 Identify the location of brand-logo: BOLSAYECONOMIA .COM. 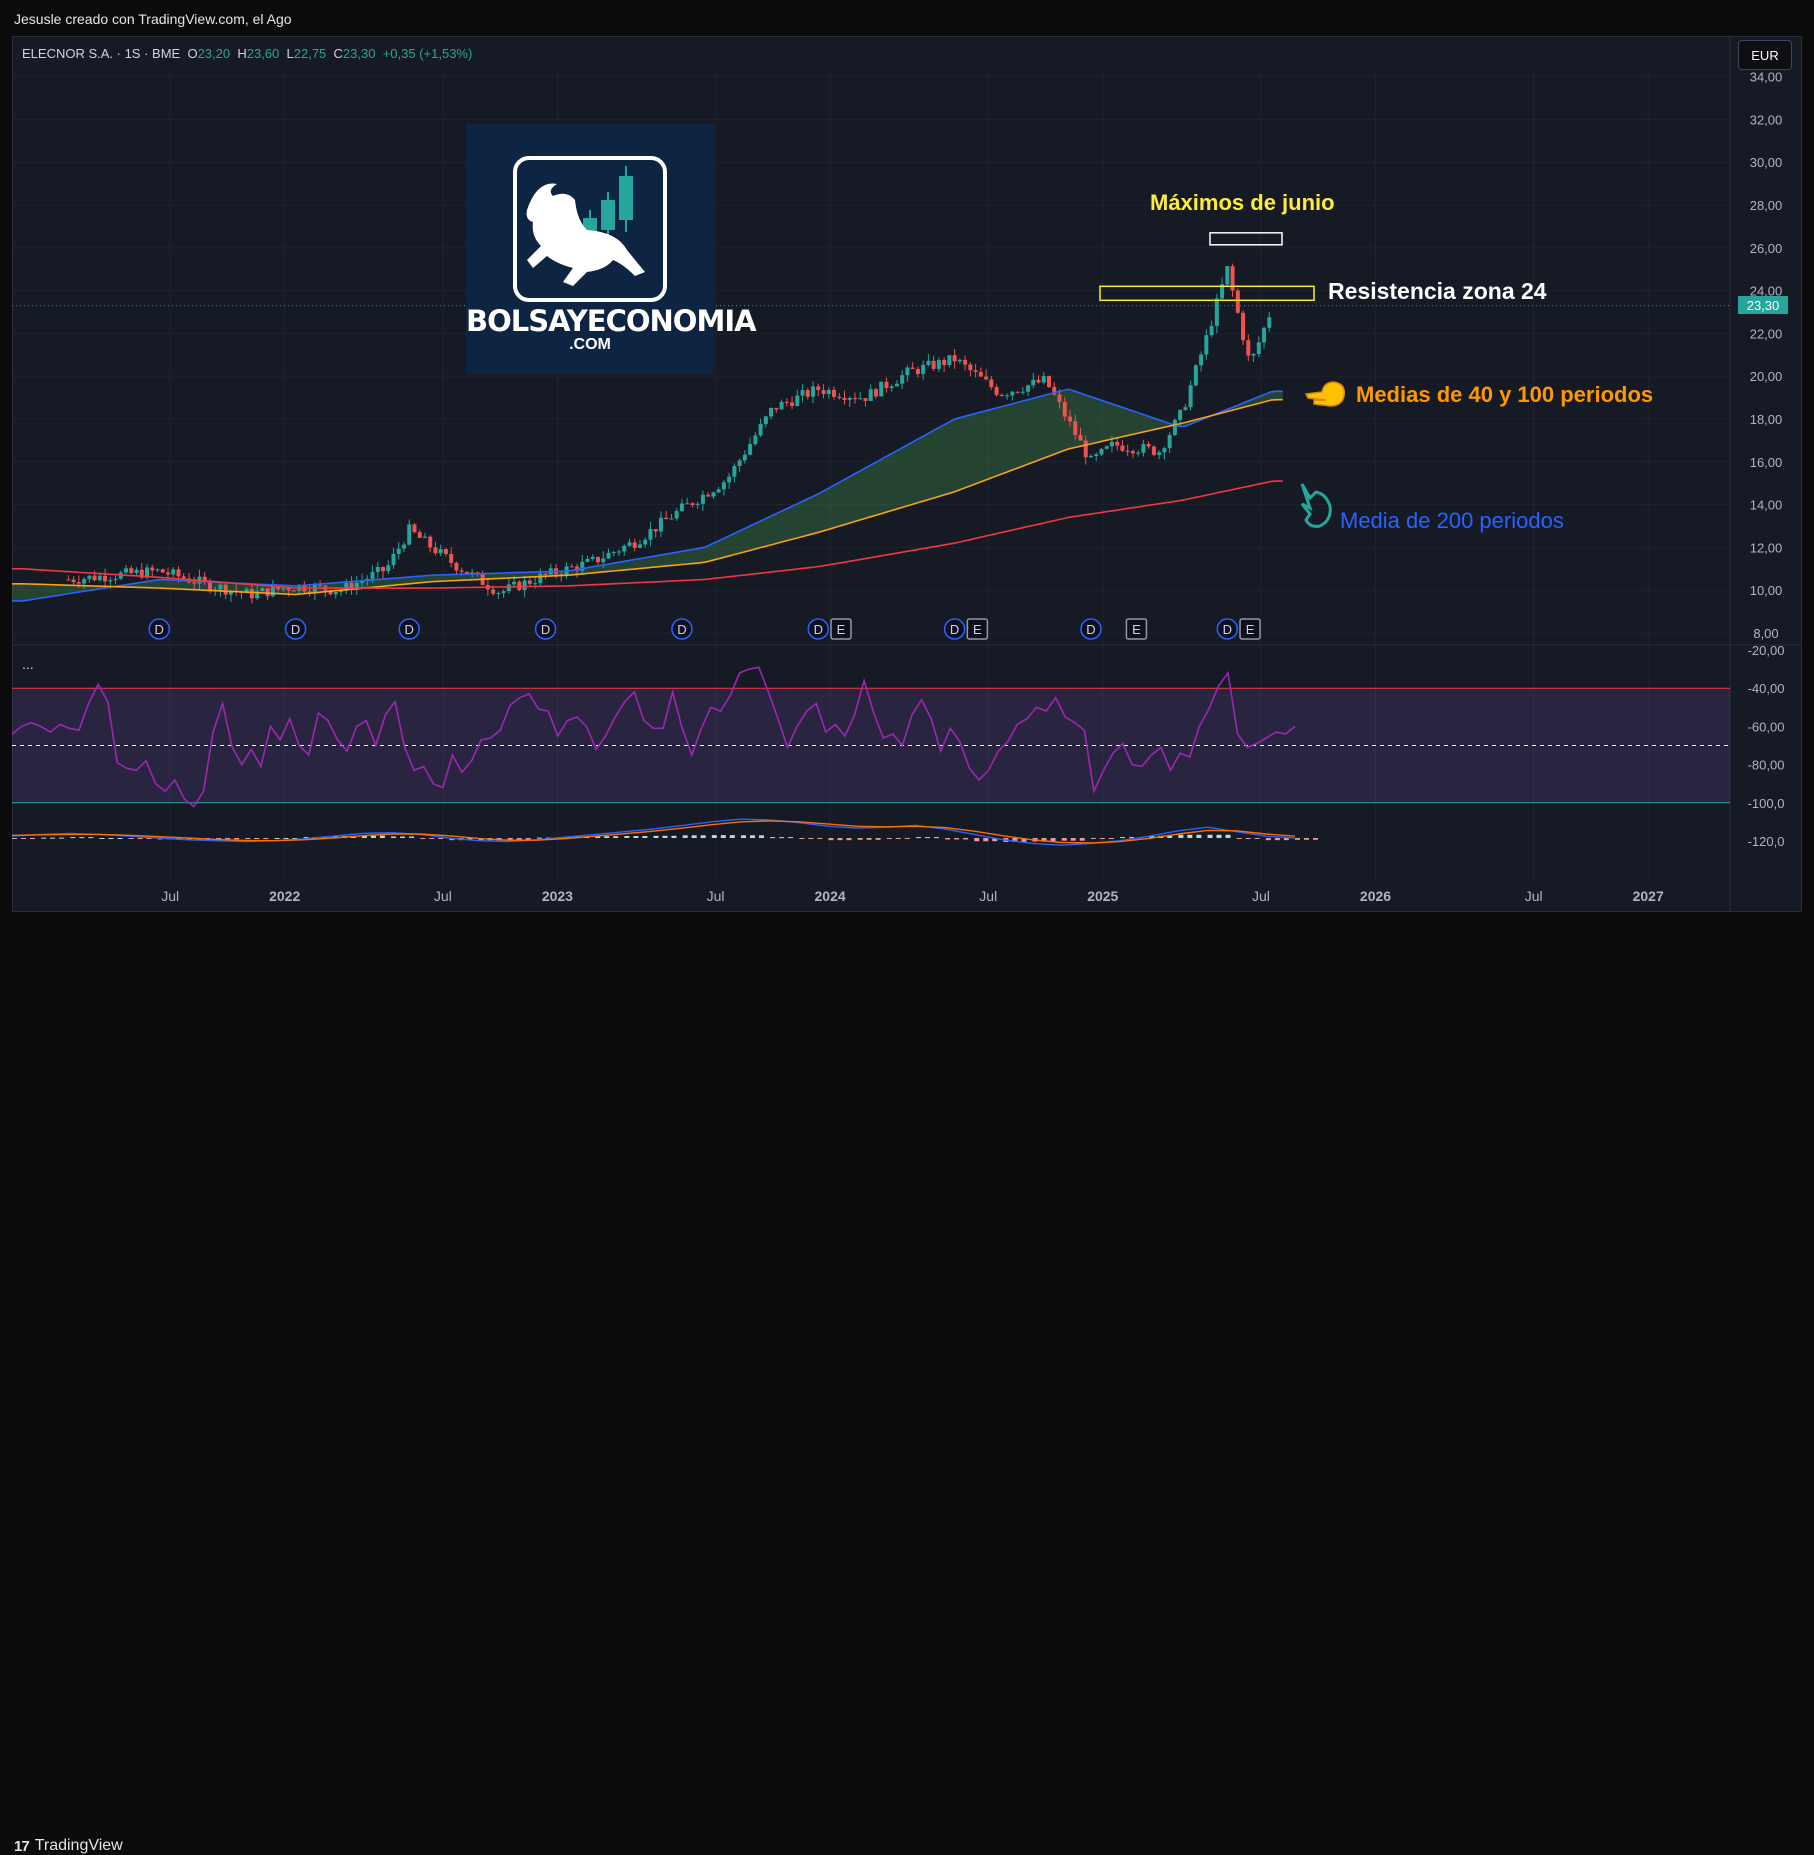
(611, 249).